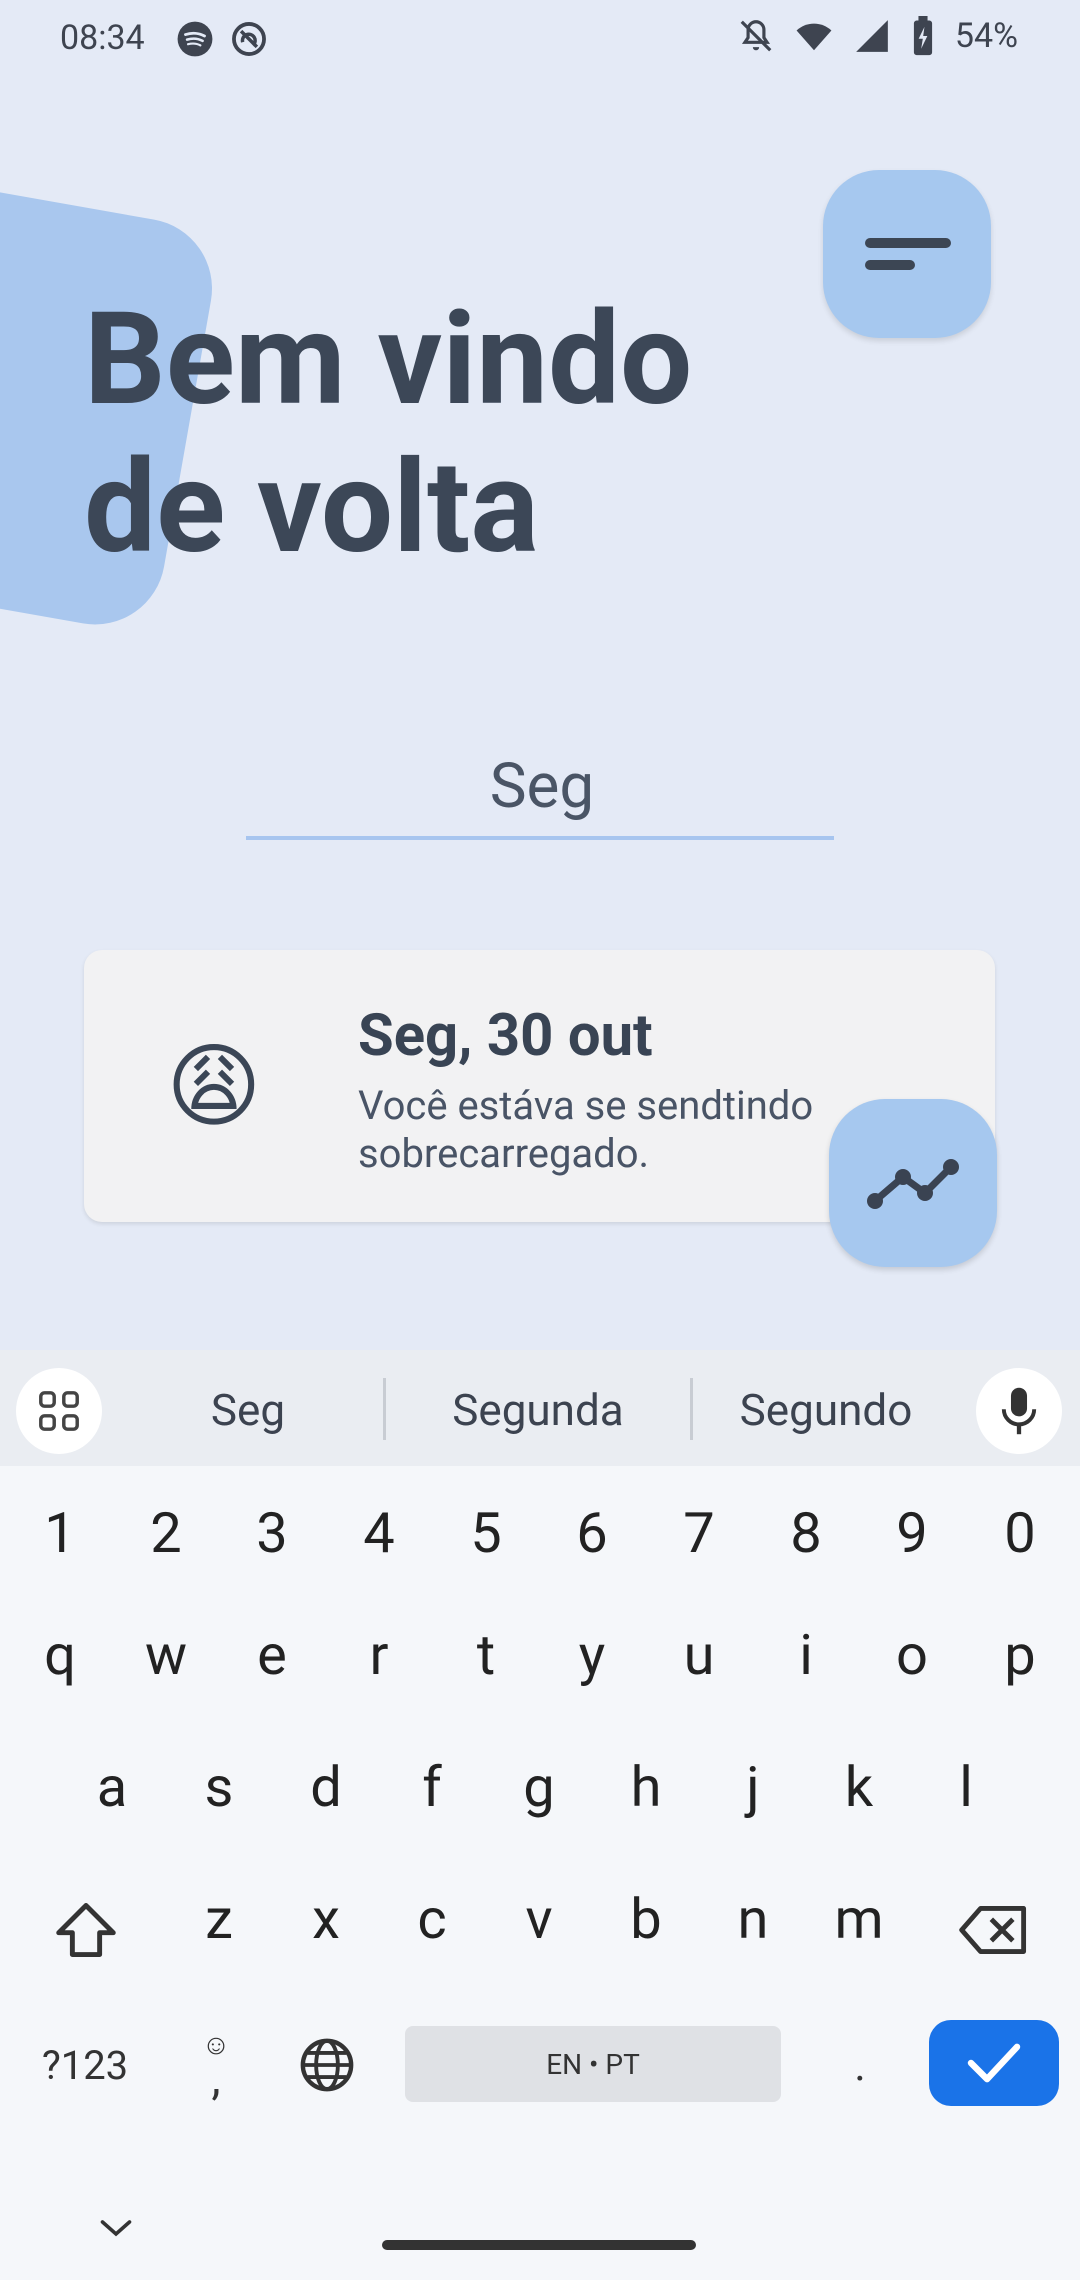 This screenshot has height=2280, width=1080. I want to click on entry-description: Você estáva se sendtindo sobrecarregado., so click(586, 1129).